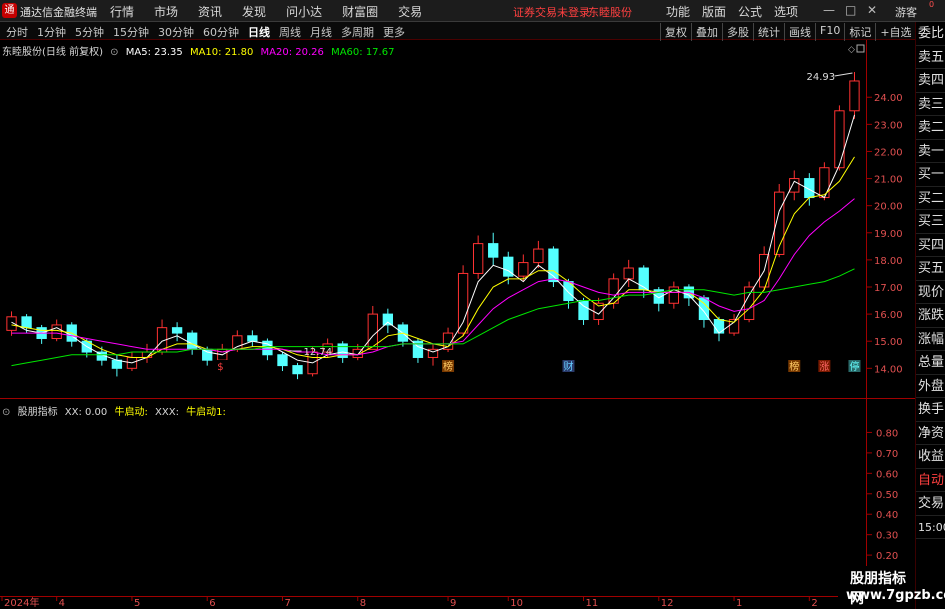  What do you see at coordinates (930, 292) in the screenshot?
I see `side-item-price: 现价` at bounding box center [930, 292].